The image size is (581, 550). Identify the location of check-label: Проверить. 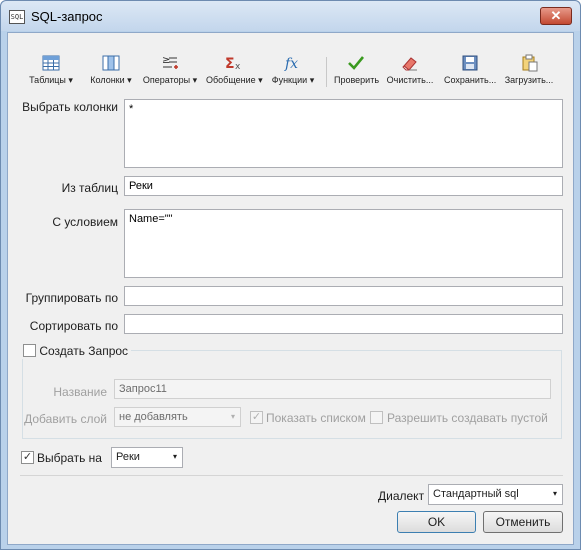
(357, 80).